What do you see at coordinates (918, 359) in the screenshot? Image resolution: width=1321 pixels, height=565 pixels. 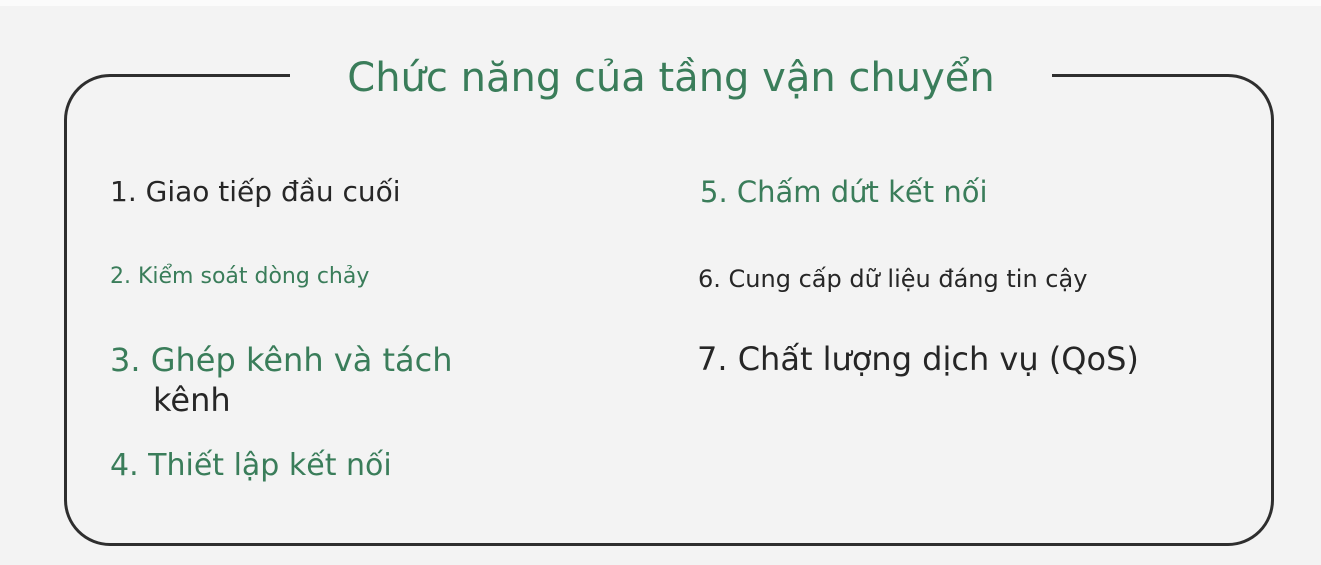 I see `list-item-7: 7. Chất lượng dịch vụ (QoS)` at bounding box center [918, 359].